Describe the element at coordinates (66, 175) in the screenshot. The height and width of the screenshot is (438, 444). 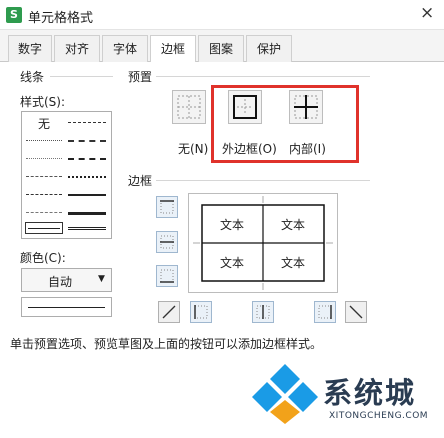
I see `line-style-list: 无` at that location.